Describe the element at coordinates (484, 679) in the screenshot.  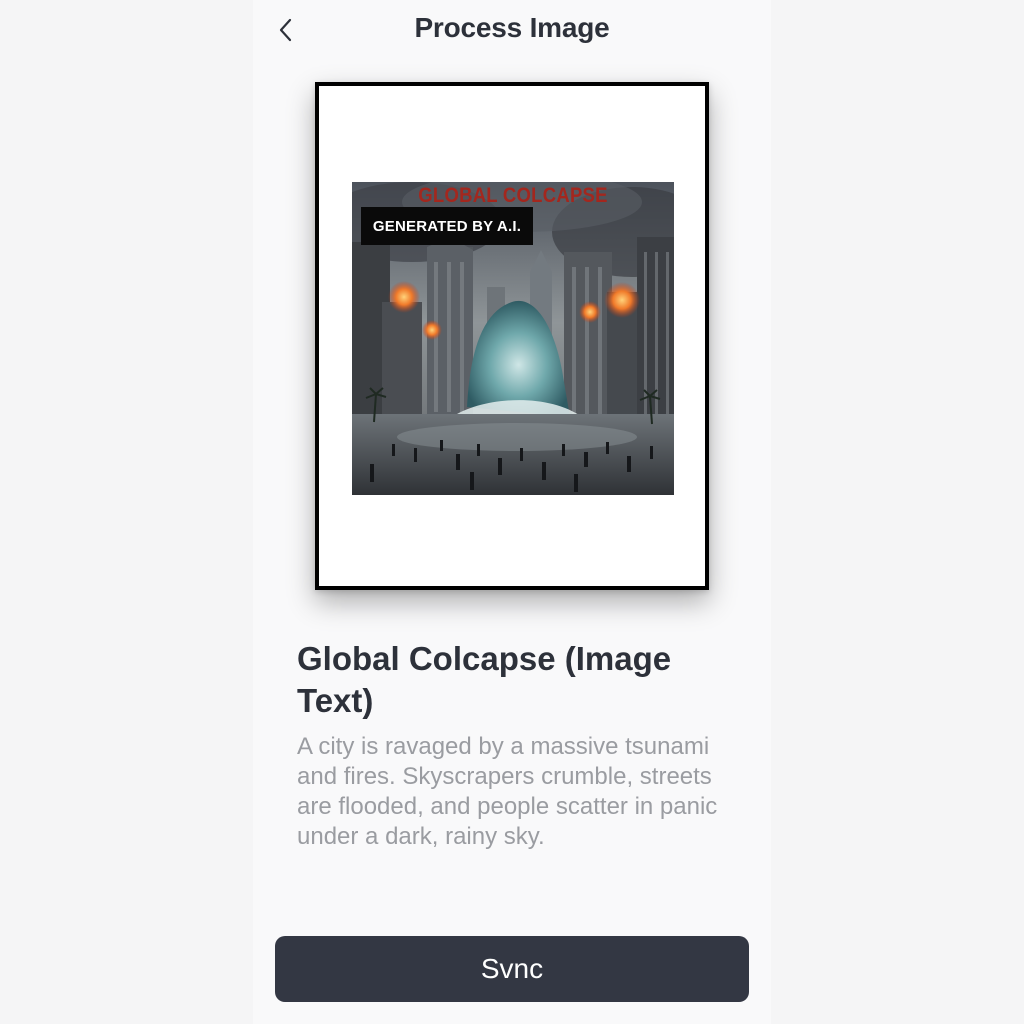
I see `image-title: Global Colcapse (Image Text)` at that location.